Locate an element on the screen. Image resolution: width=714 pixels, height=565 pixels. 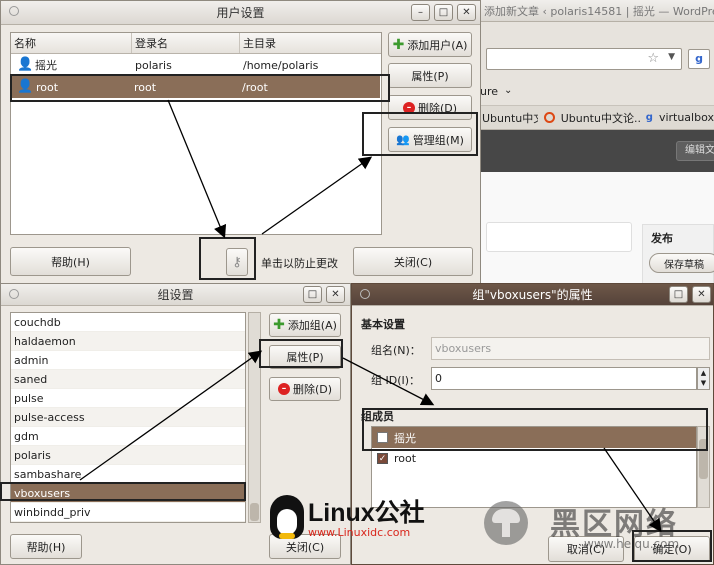
users-title: 用户设置 is located at coordinates (240, 13).